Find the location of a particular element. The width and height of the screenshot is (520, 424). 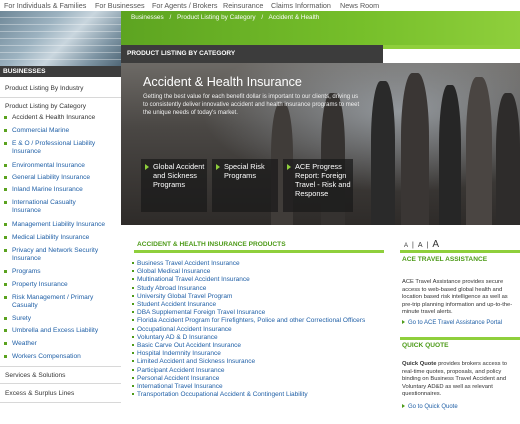

sidebar-sub-weather: Weather is located at coordinates (20, 344).